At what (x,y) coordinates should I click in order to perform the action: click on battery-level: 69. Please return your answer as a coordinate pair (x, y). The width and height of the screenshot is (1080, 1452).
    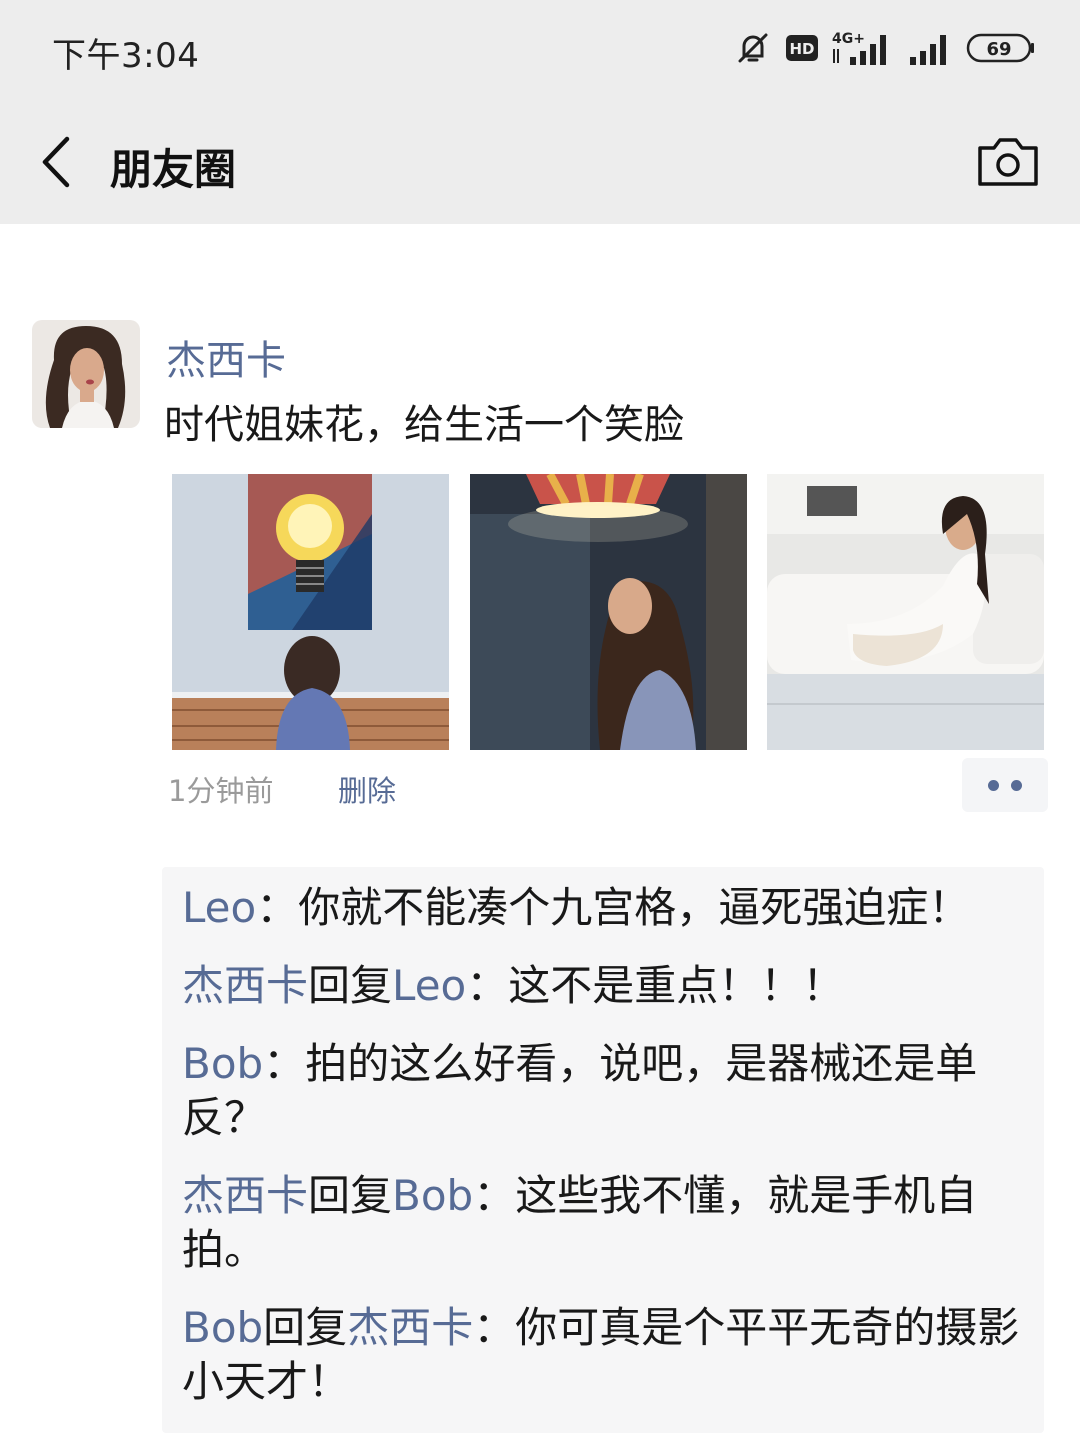
    Looking at the image, I should click on (998, 49).